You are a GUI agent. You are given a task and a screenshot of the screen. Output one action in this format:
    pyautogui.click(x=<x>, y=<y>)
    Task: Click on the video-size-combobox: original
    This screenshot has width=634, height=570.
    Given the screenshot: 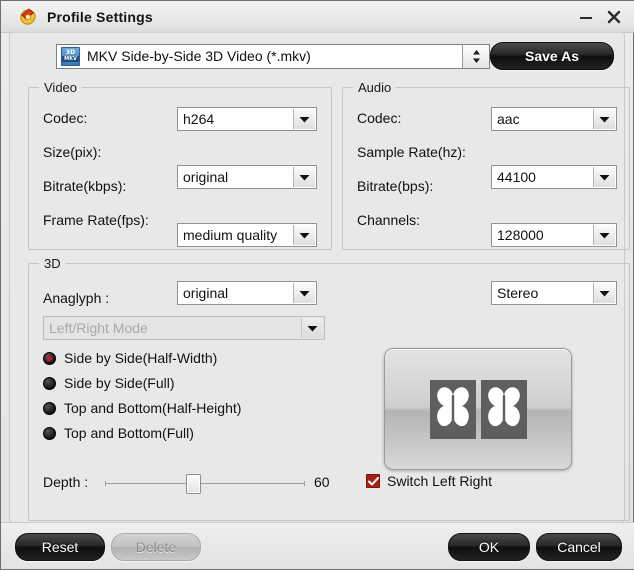 What is the action you would take?
    pyautogui.click(x=247, y=177)
    